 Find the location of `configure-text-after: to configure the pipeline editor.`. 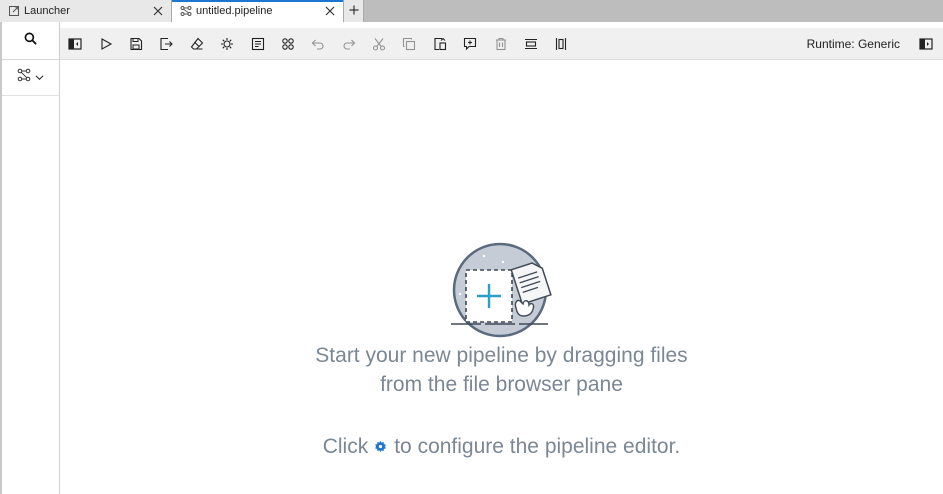

configure-text-after: to configure the pipeline editor. is located at coordinates (537, 446).